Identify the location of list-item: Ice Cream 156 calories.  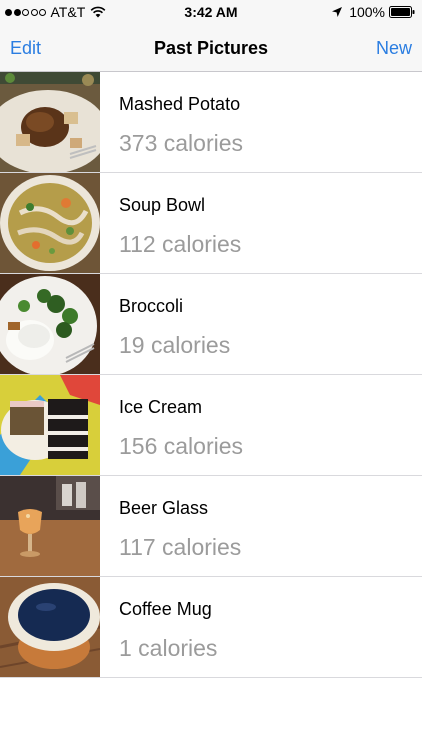
(211, 425).